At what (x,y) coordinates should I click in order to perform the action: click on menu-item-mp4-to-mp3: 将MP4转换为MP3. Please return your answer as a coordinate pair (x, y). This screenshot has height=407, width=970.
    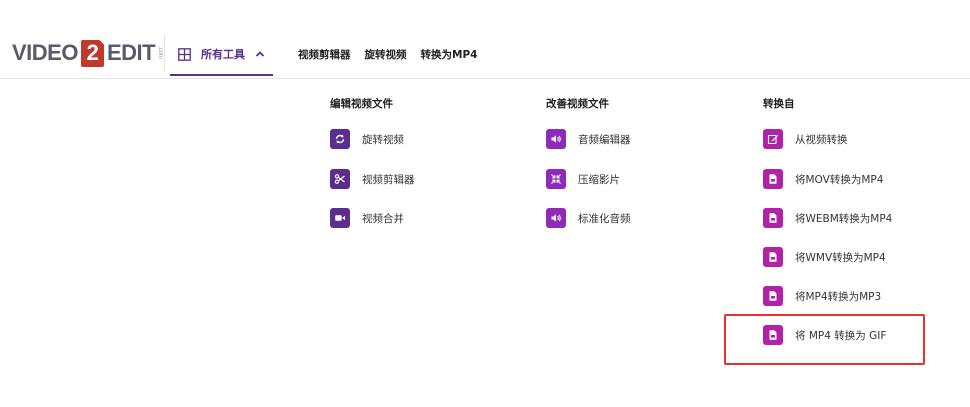
    Looking at the image, I should click on (822, 296).